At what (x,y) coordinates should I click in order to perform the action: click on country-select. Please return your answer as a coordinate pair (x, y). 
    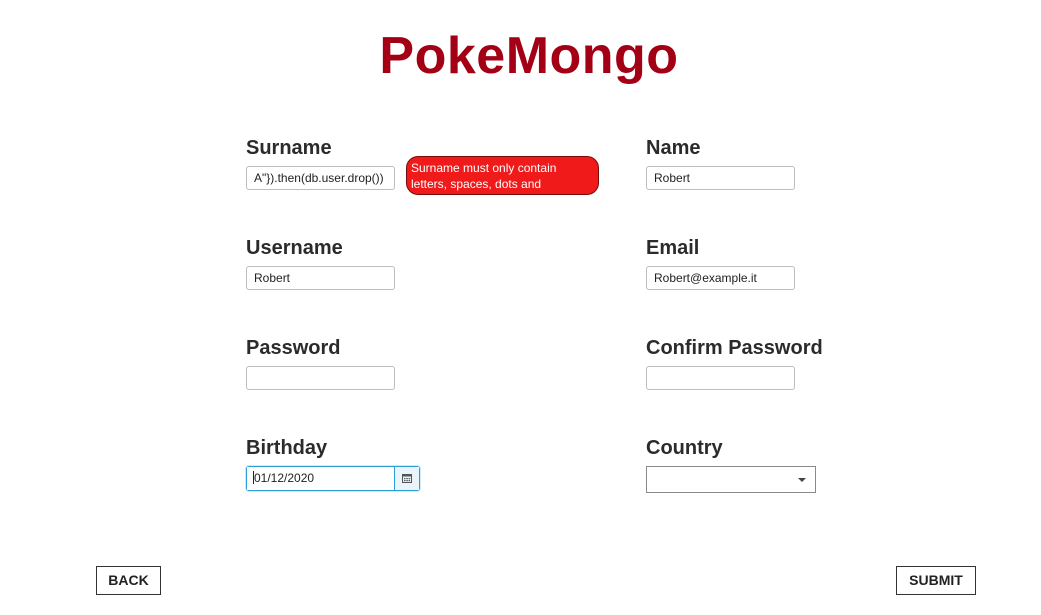
    Looking at the image, I should click on (731, 479).